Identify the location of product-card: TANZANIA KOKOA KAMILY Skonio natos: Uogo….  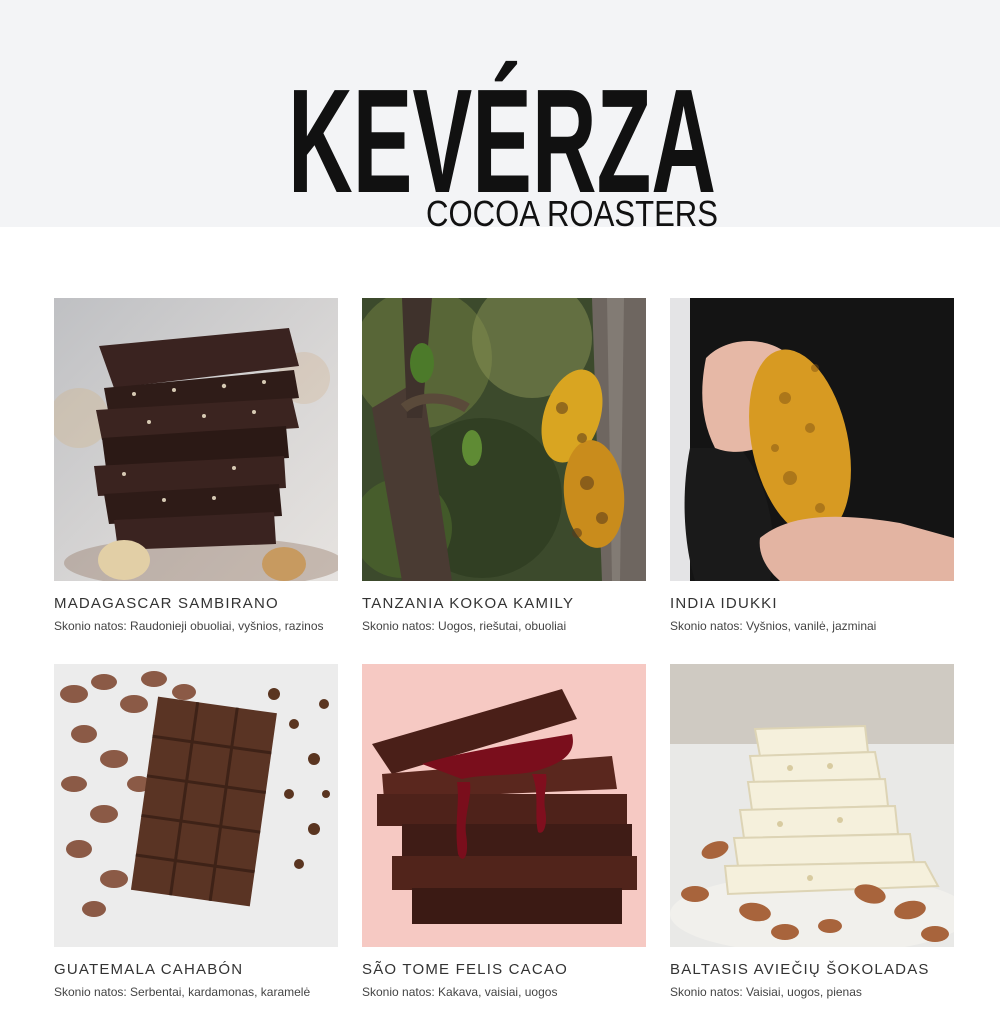
(504, 481).